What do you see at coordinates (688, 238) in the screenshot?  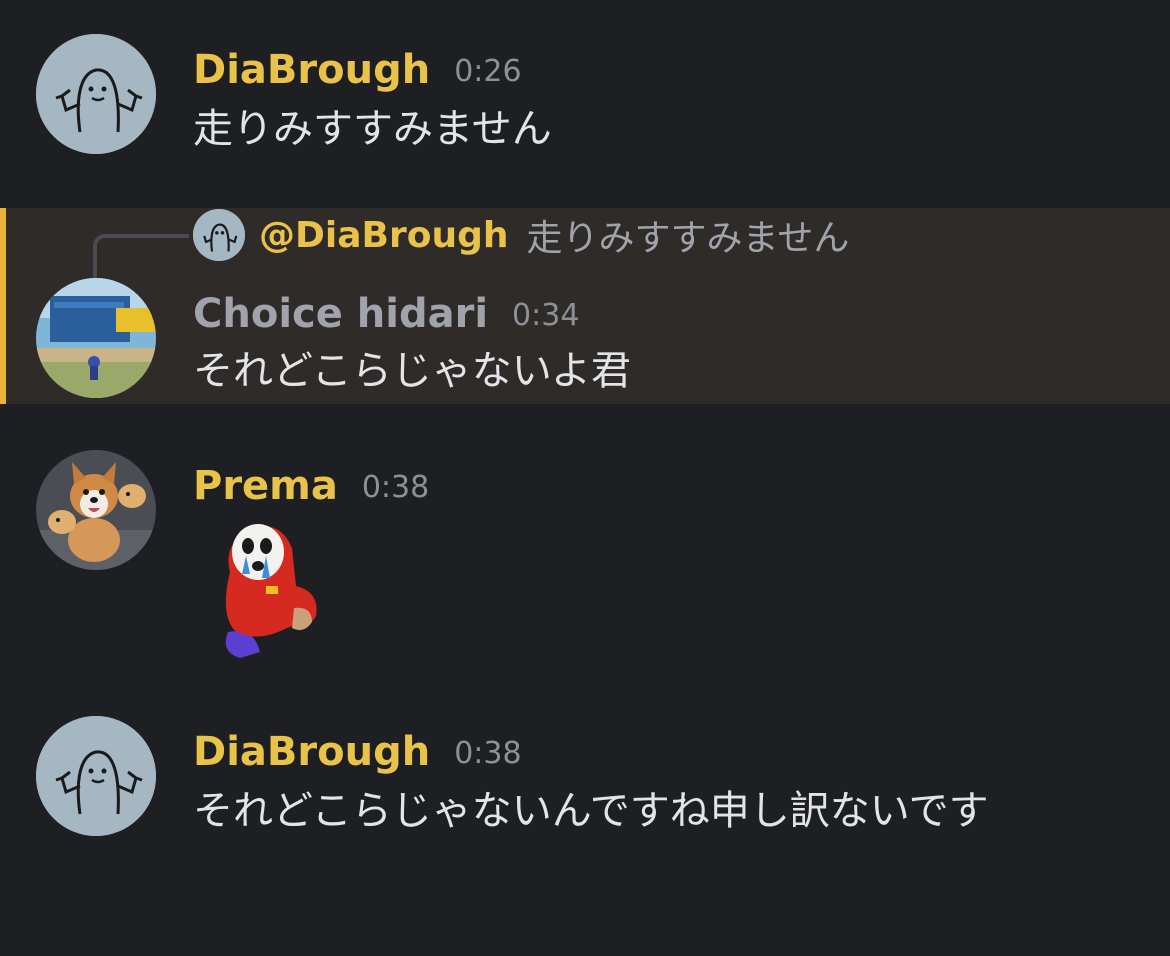 I see `reply-text: 走りみすすみません` at bounding box center [688, 238].